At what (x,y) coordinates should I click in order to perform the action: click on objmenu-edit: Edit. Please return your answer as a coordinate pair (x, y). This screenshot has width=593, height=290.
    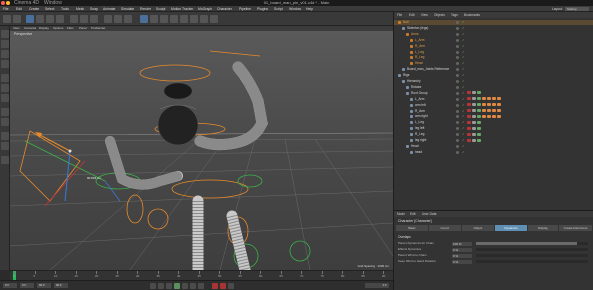
    Looking at the image, I should click on (412, 15).